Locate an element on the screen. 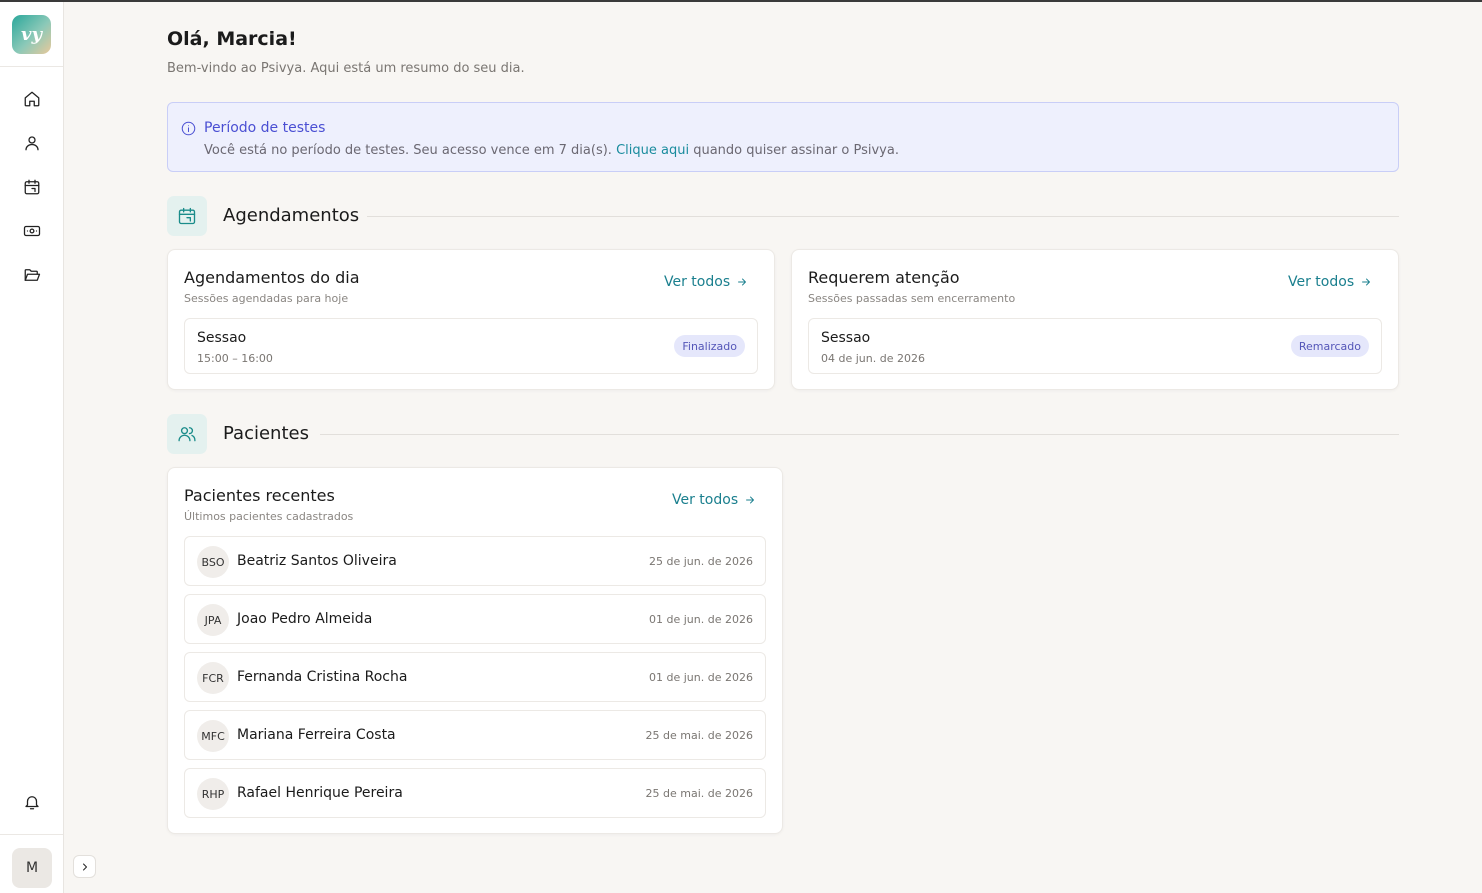 Image resolution: width=1482 pixels, height=893 pixels. view-all-today-link: Ver todos is located at coordinates (706, 282).